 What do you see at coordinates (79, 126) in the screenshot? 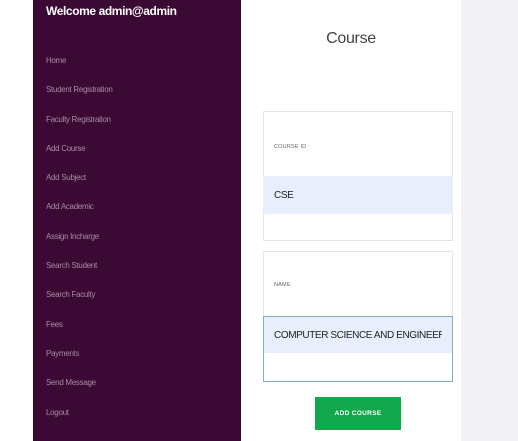
I see `sidebar-item-faculty-registration: Faculty Registration` at bounding box center [79, 126].